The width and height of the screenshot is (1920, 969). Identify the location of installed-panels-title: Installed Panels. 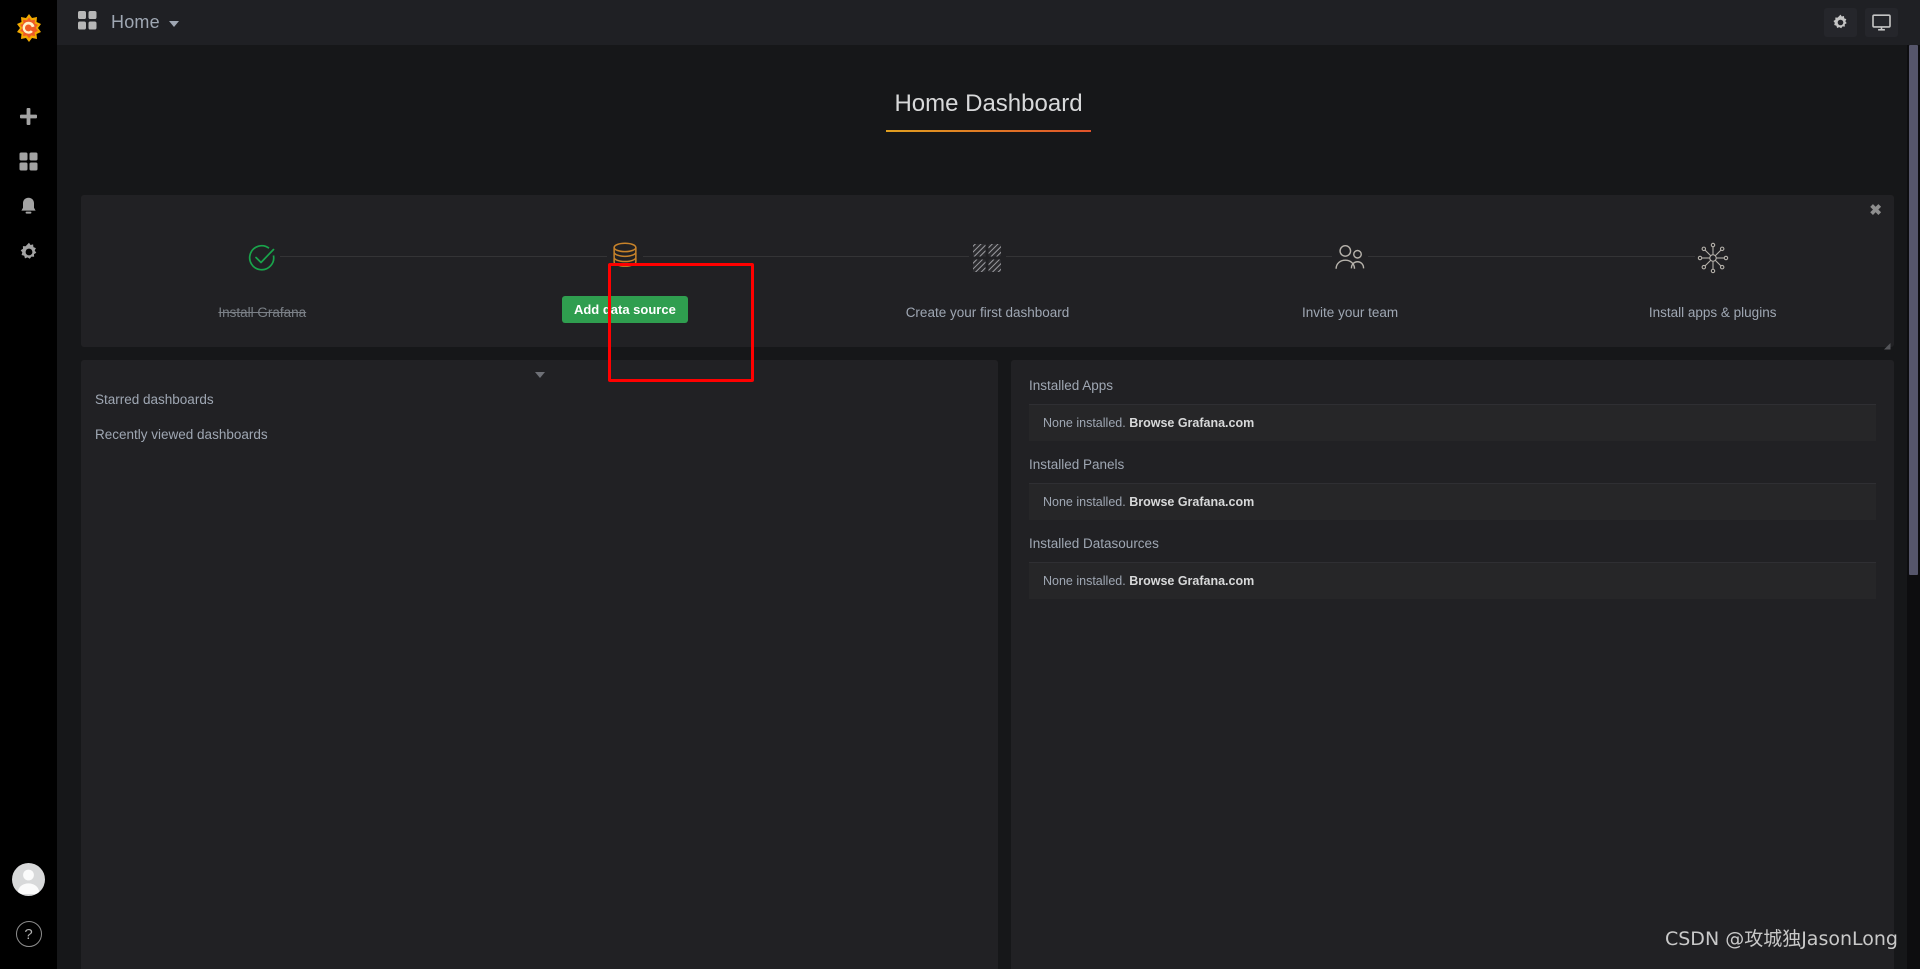
(1077, 464).